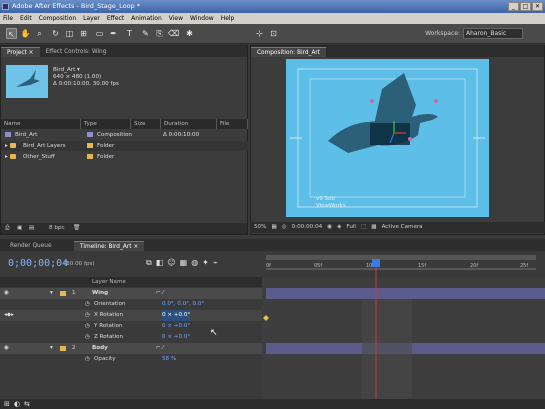 The image size is (545, 409). I want to click on snapshot-icon: ◉, so click(329, 227).